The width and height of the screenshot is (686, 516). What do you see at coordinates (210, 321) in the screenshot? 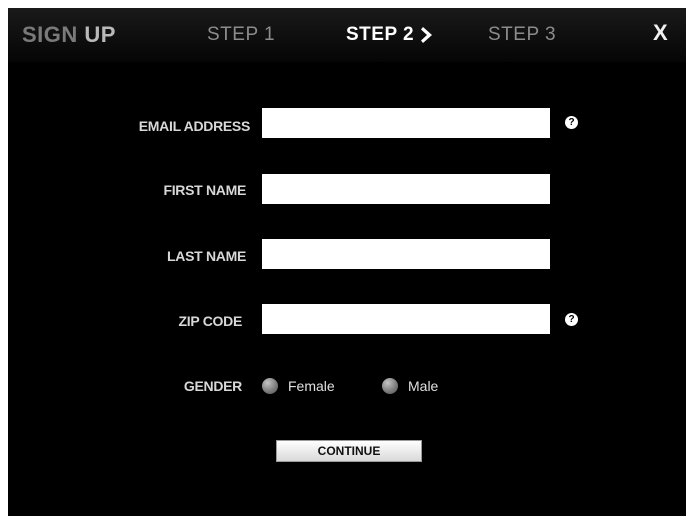
I see `zip-code-label: ZIP CODE` at bounding box center [210, 321].